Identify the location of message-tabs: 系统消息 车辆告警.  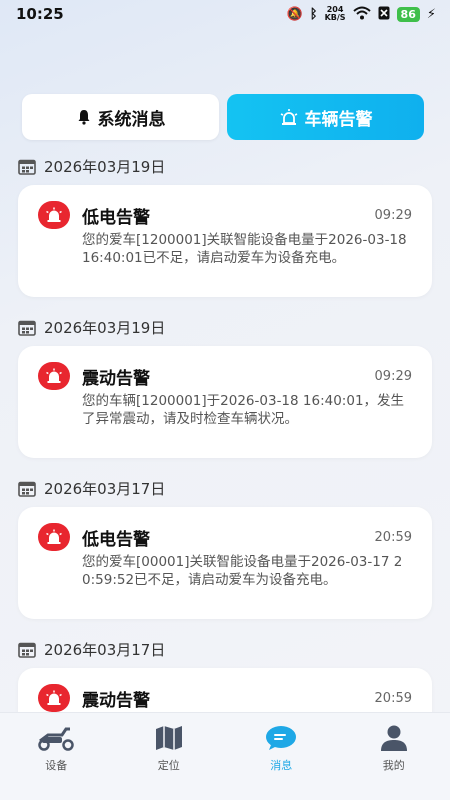
(223, 117).